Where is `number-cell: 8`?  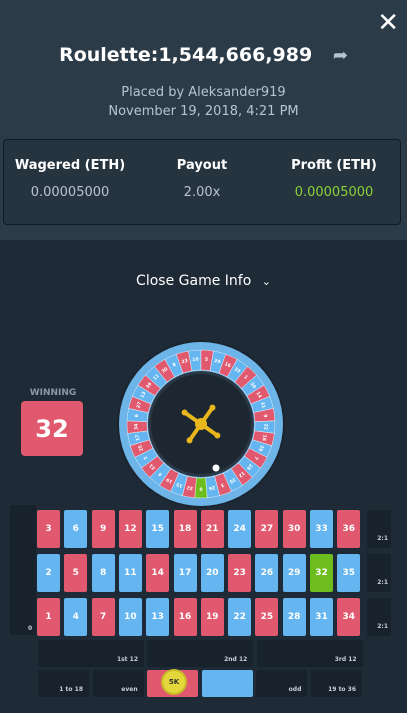 number-cell: 8 is located at coordinates (103, 573).